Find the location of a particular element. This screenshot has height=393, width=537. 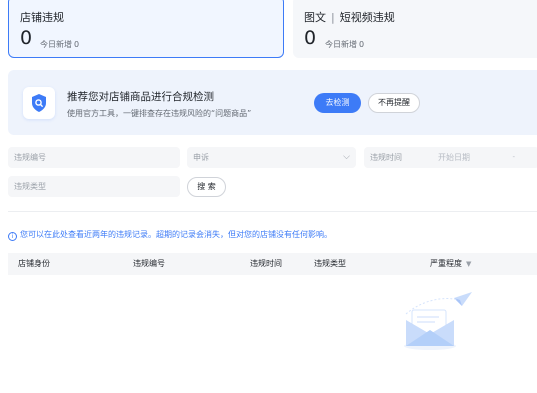

divider is located at coordinates (272, 211).